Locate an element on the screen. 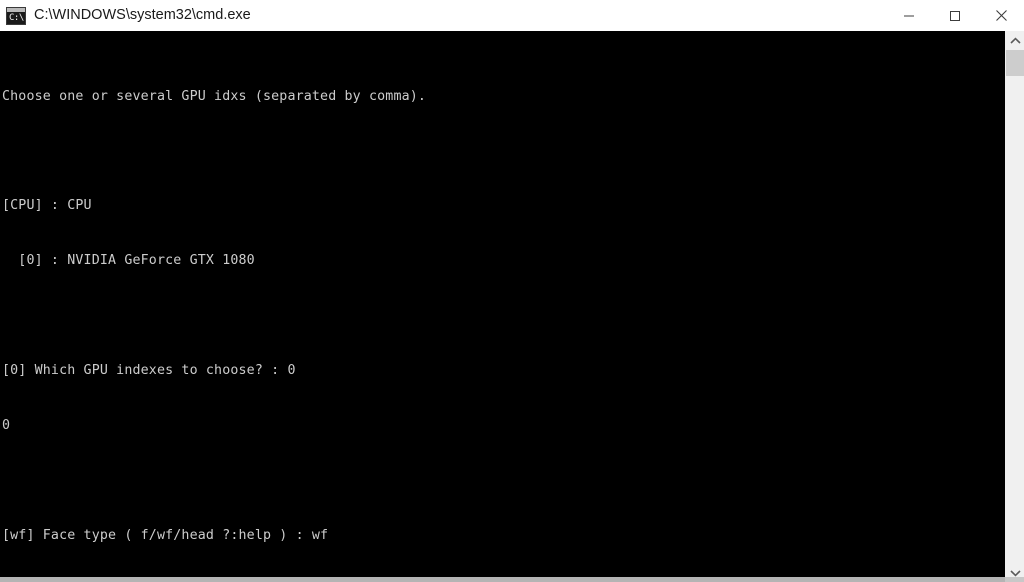 Image resolution: width=1024 pixels, height=582 pixels. scrollbar-track is located at coordinates (1015, 306).